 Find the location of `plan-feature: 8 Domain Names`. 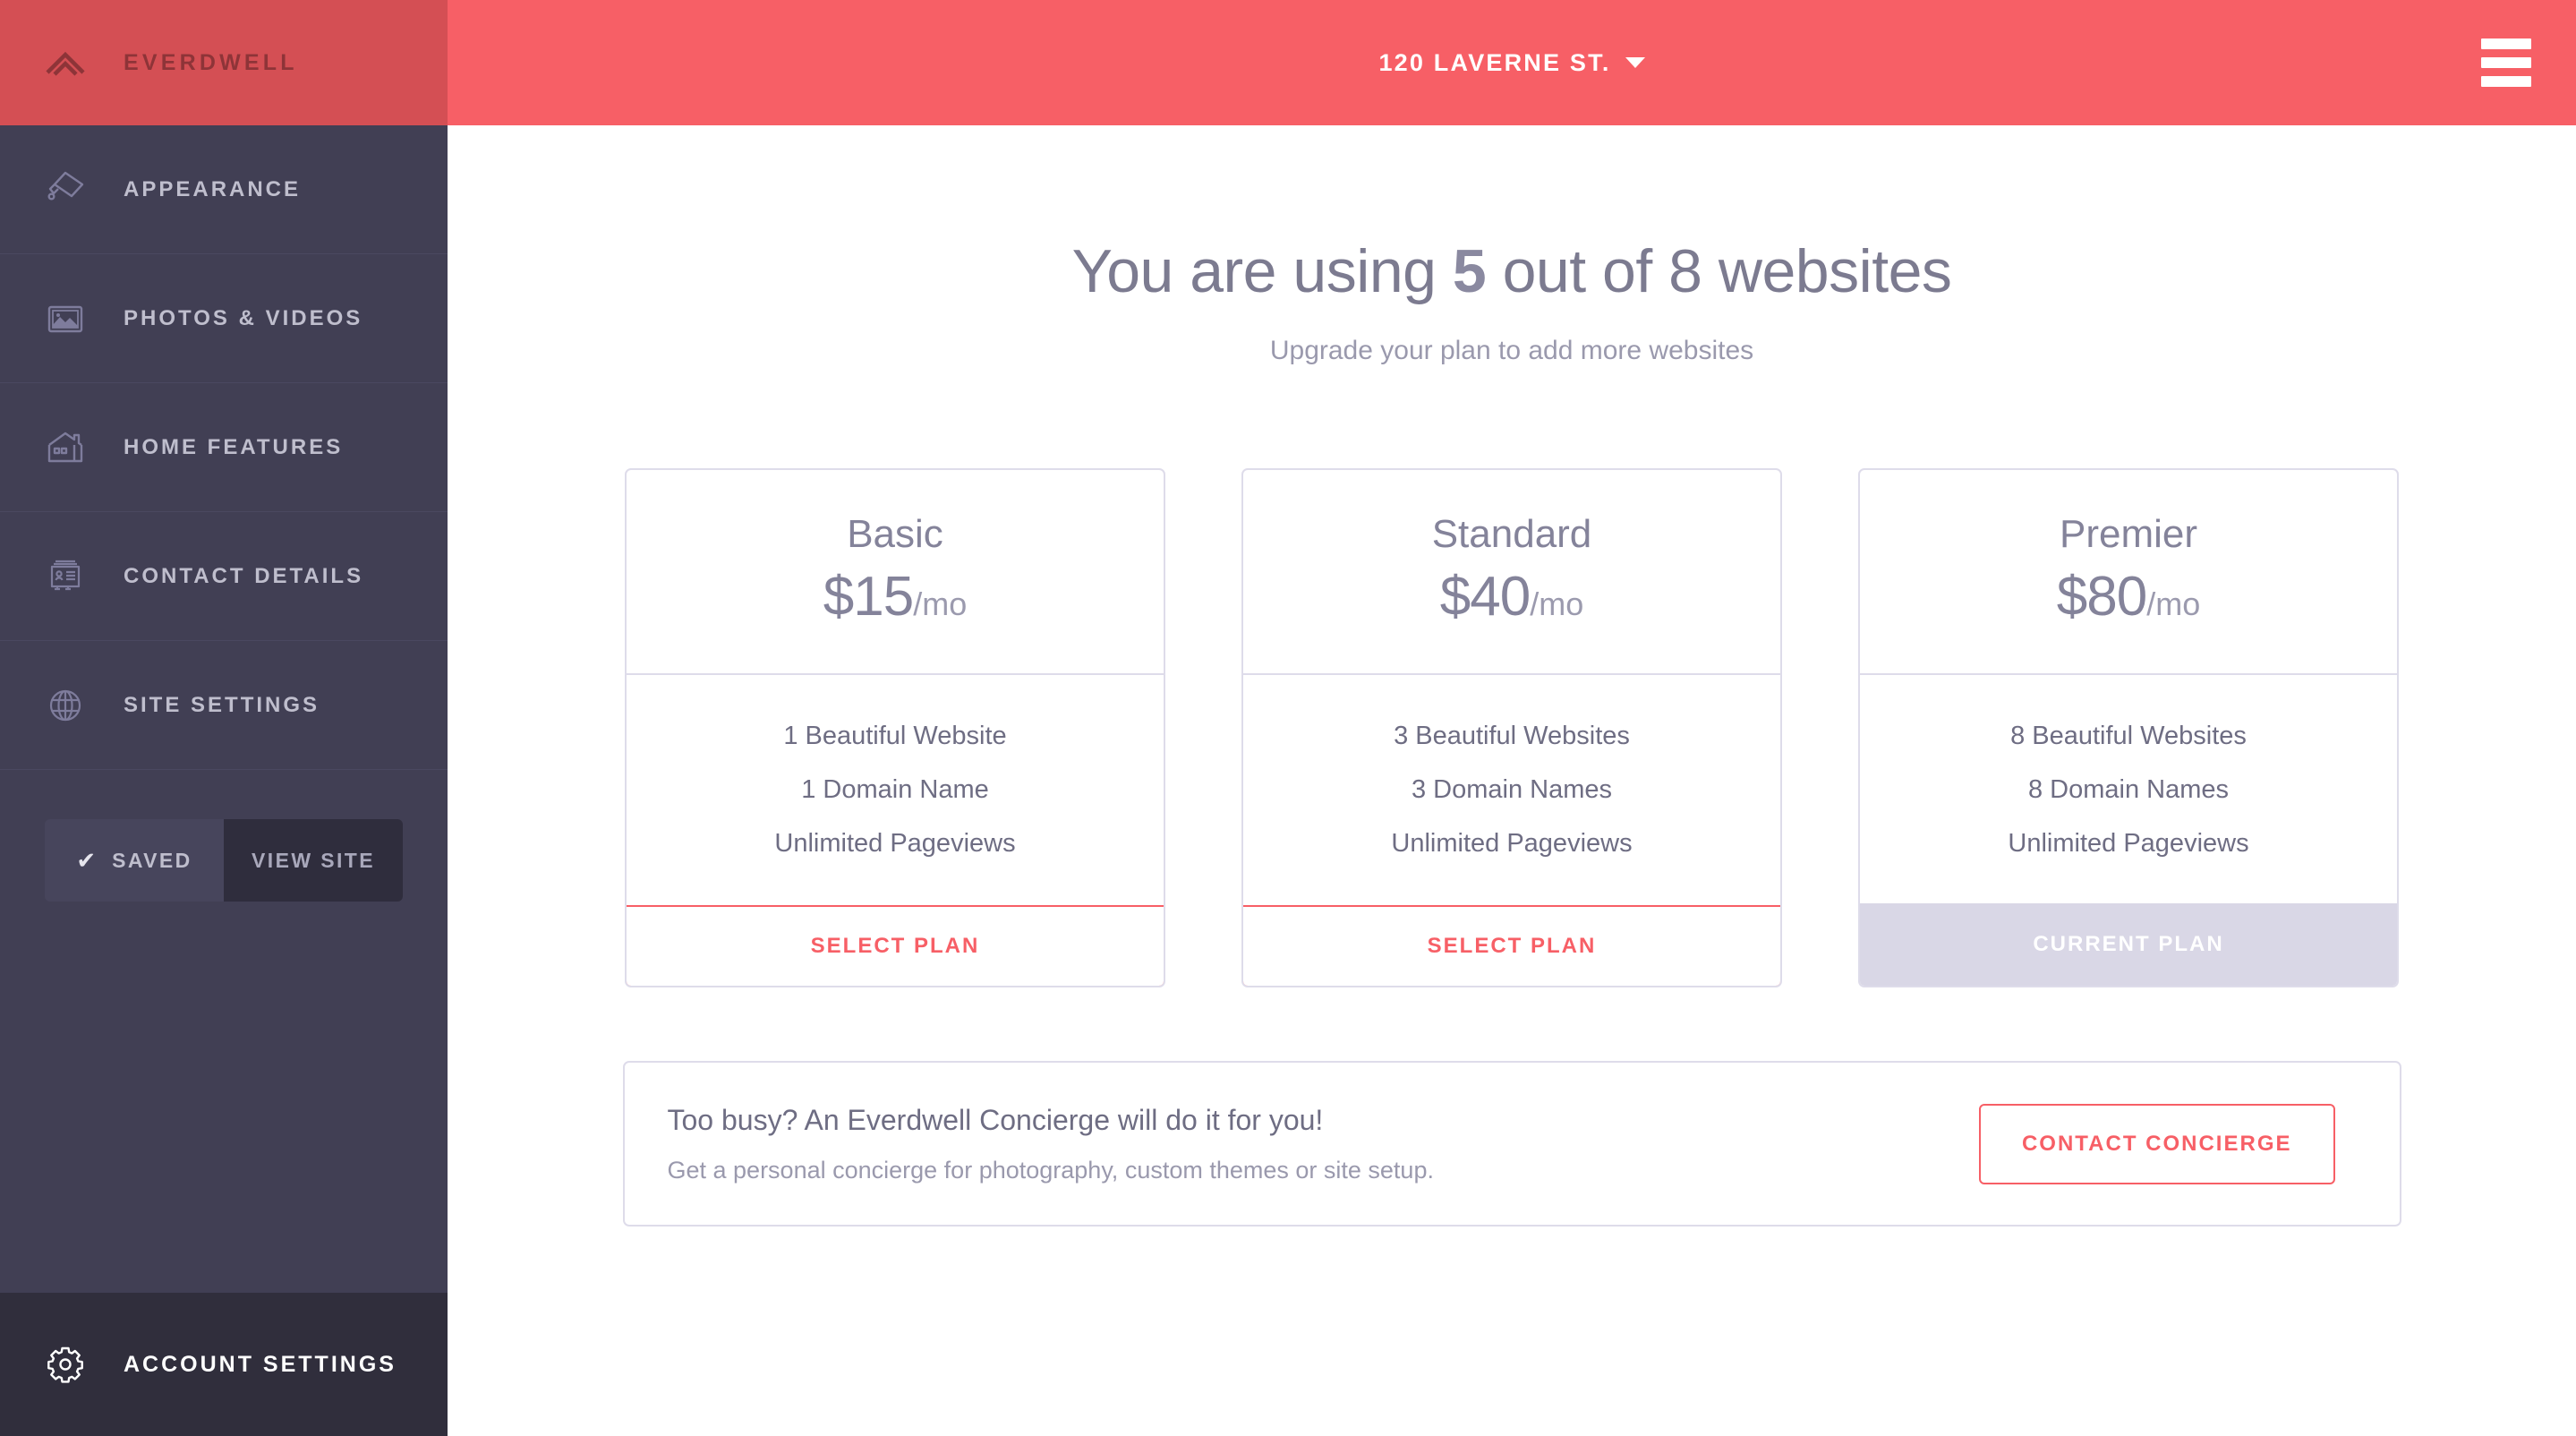

plan-feature: 8 Domain Names is located at coordinates (2128, 790).